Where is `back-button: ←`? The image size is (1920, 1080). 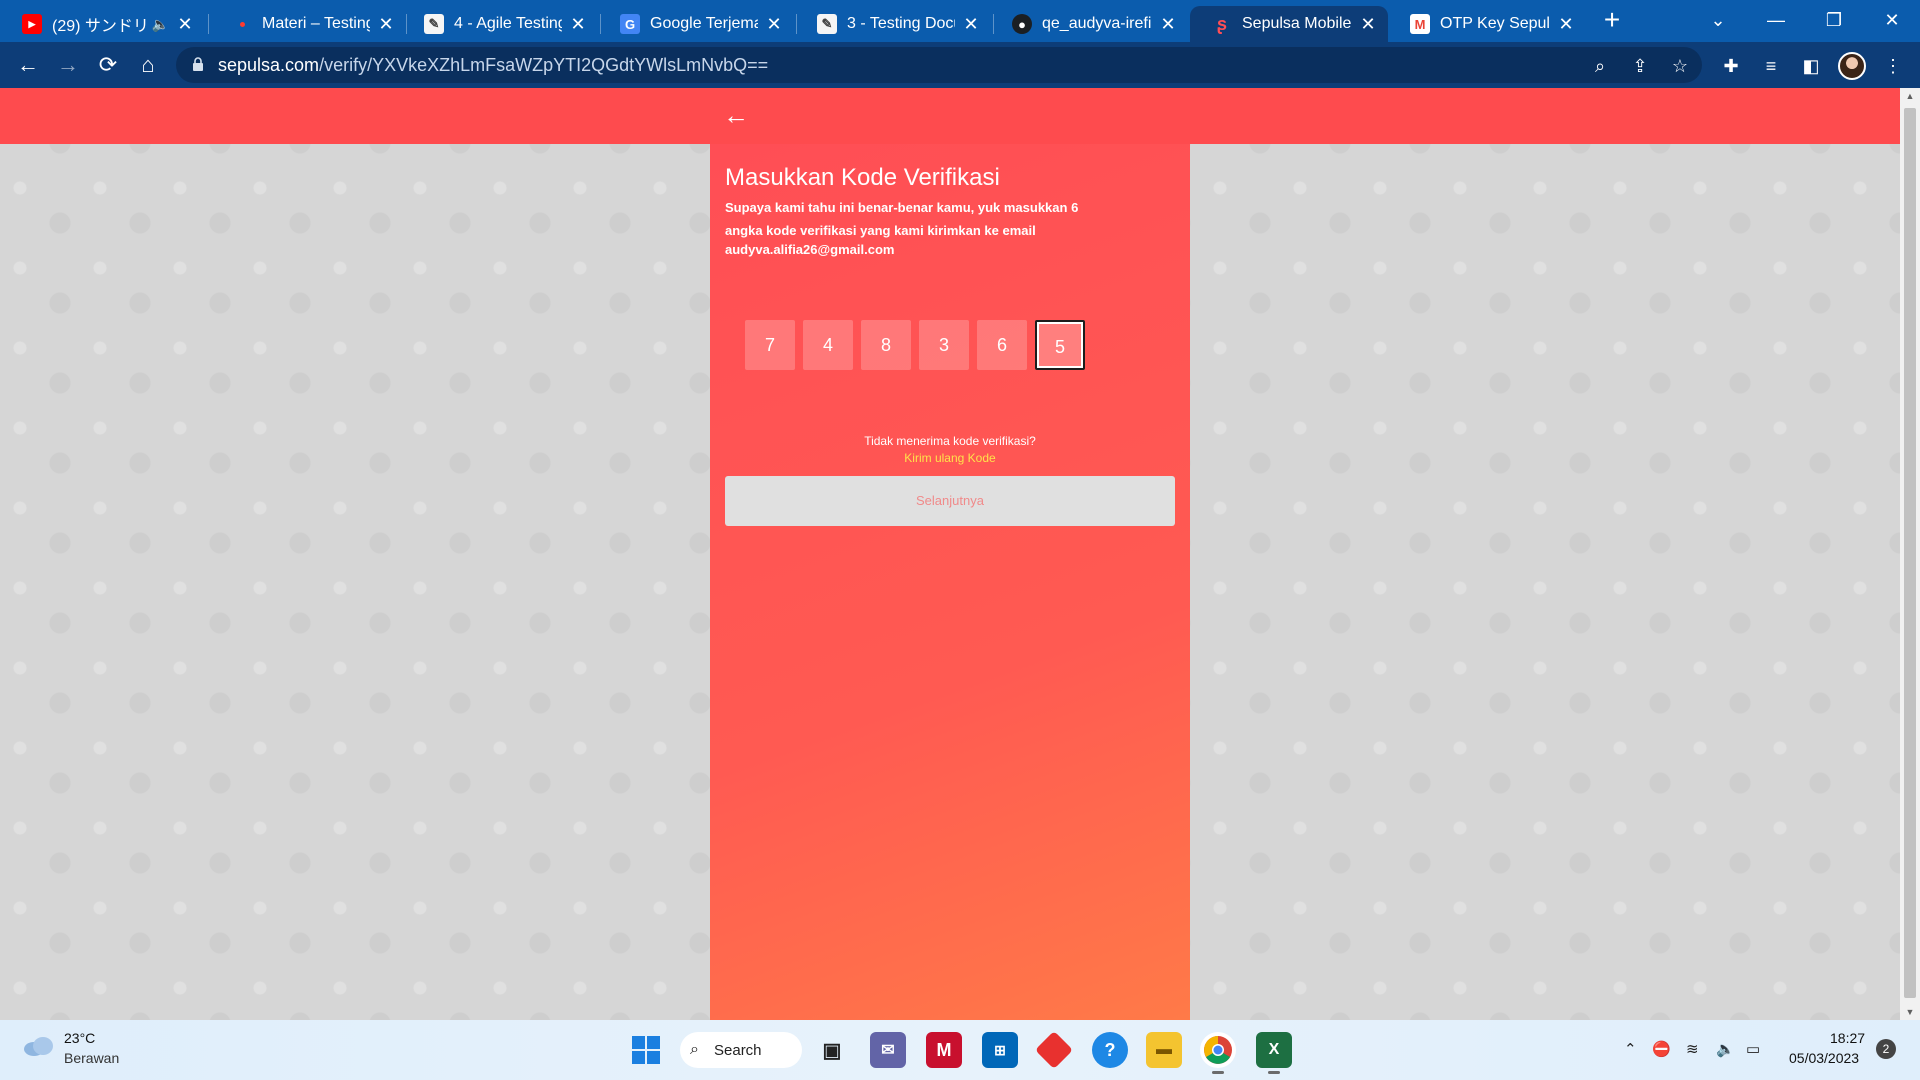
back-button: ← is located at coordinates (28, 65).